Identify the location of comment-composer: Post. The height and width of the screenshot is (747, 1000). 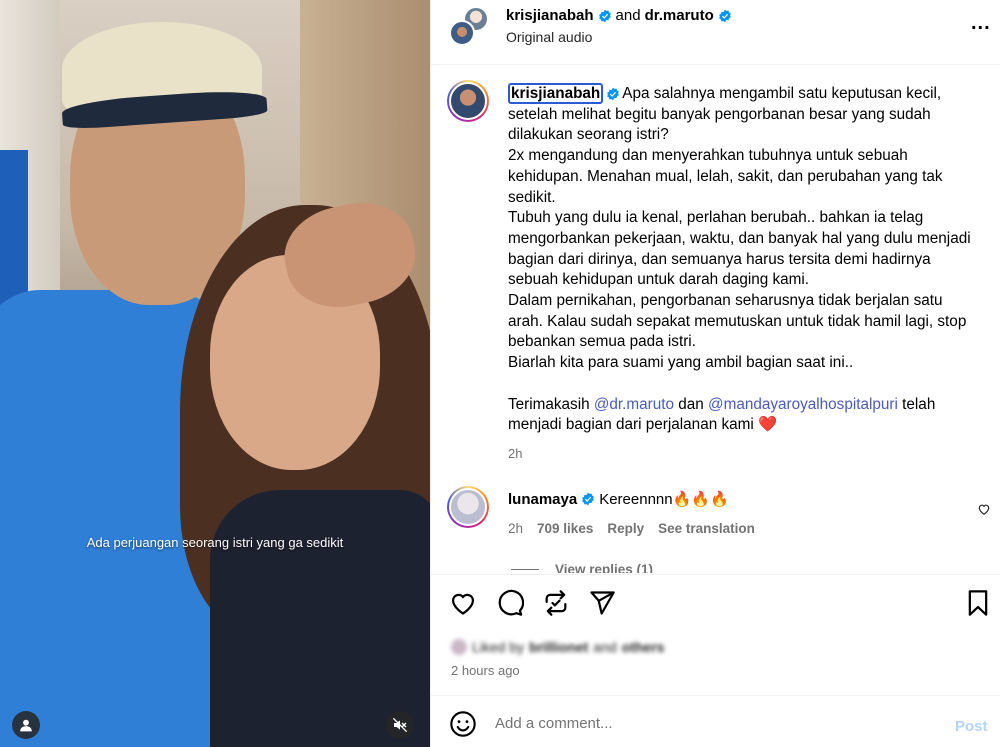
(715, 721).